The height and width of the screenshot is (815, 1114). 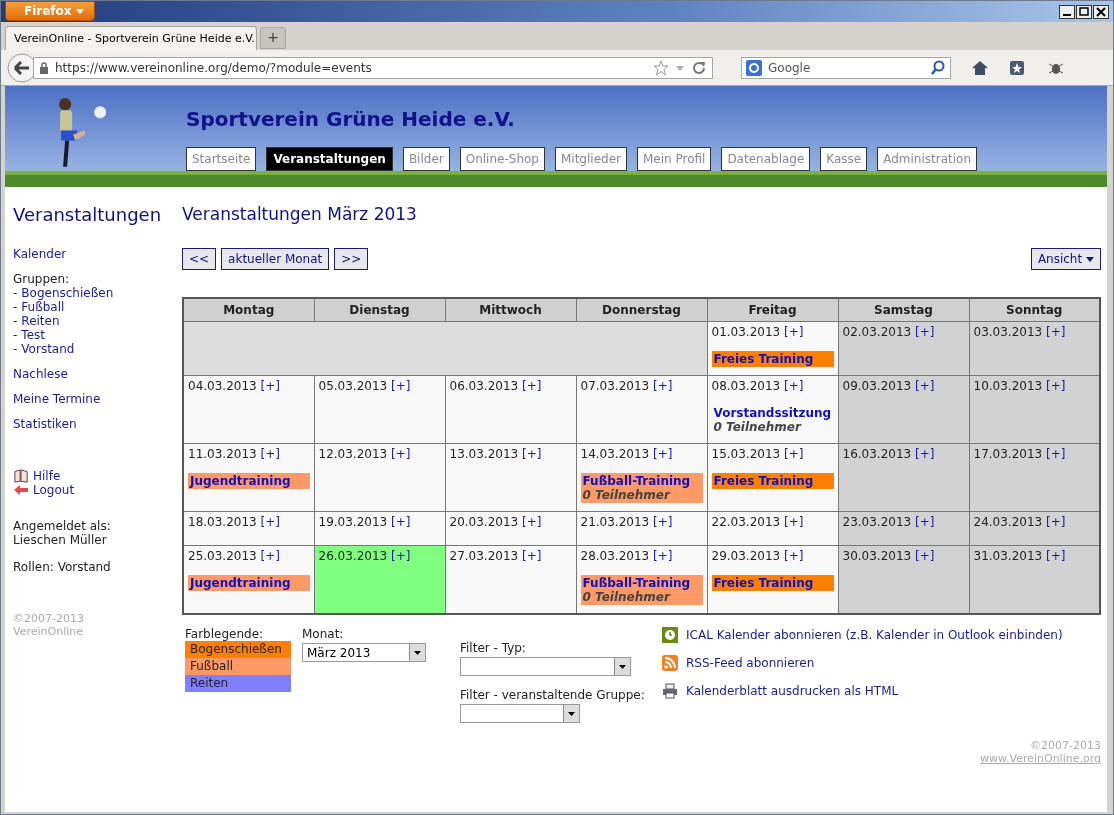 What do you see at coordinates (238, 683) in the screenshot?
I see `legend-item: Reiten` at bounding box center [238, 683].